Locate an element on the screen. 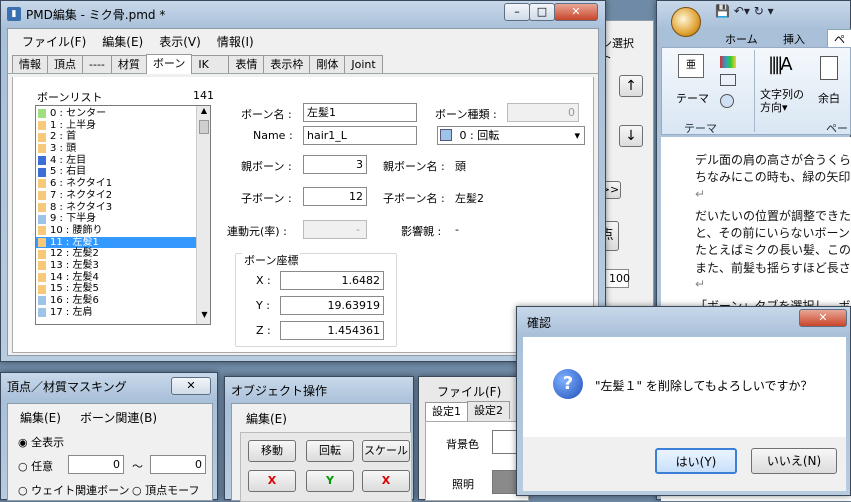 The image size is (851, 502). yes-button: はい(Y) is located at coordinates (696, 461).